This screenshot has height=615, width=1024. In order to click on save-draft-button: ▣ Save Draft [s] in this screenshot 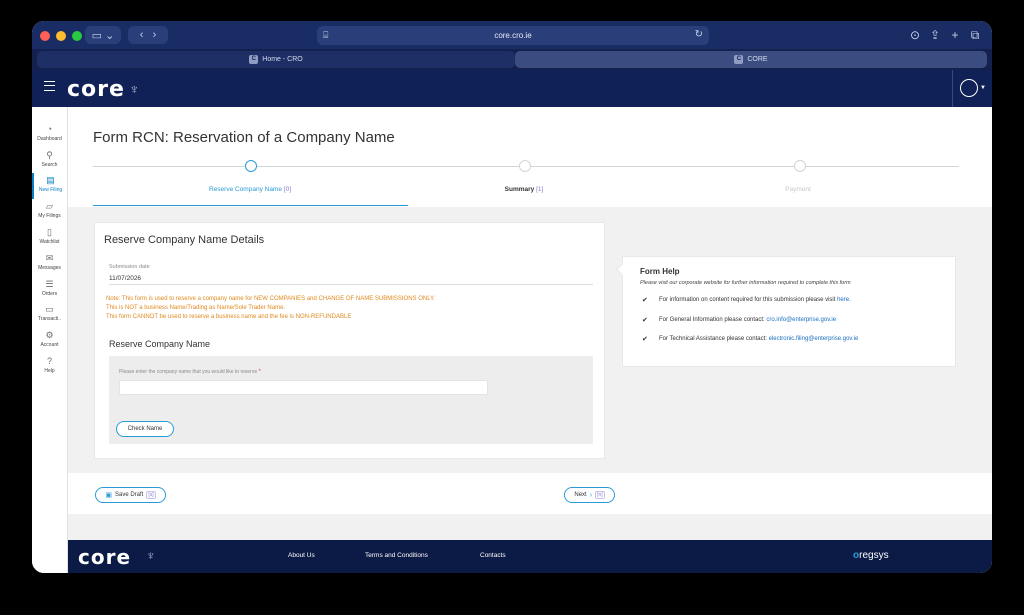, I will do `click(130, 495)`.